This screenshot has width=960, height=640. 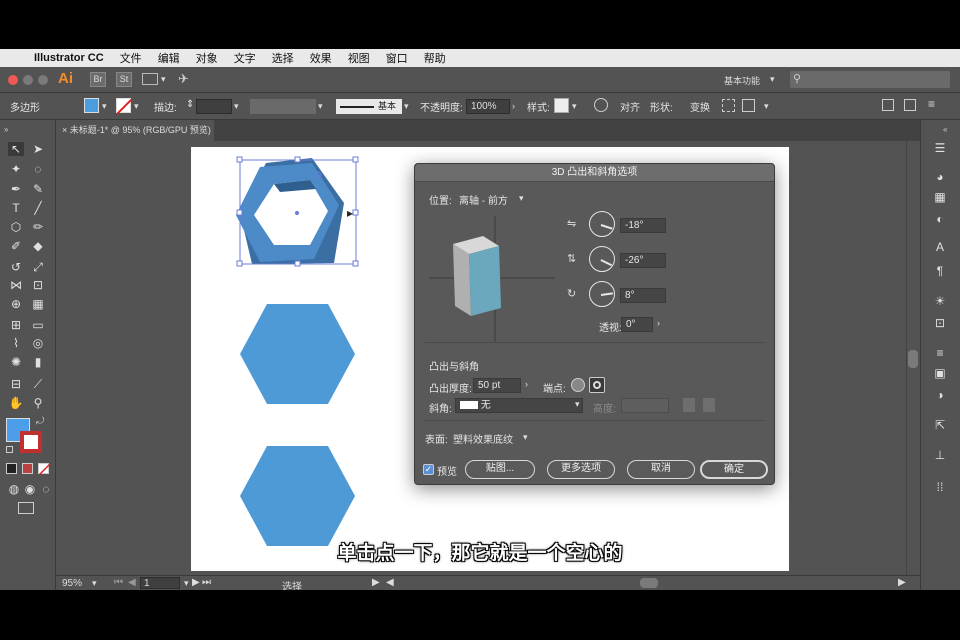 I want to click on appearance-panel-icon: ☀, so click(x=940, y=301).